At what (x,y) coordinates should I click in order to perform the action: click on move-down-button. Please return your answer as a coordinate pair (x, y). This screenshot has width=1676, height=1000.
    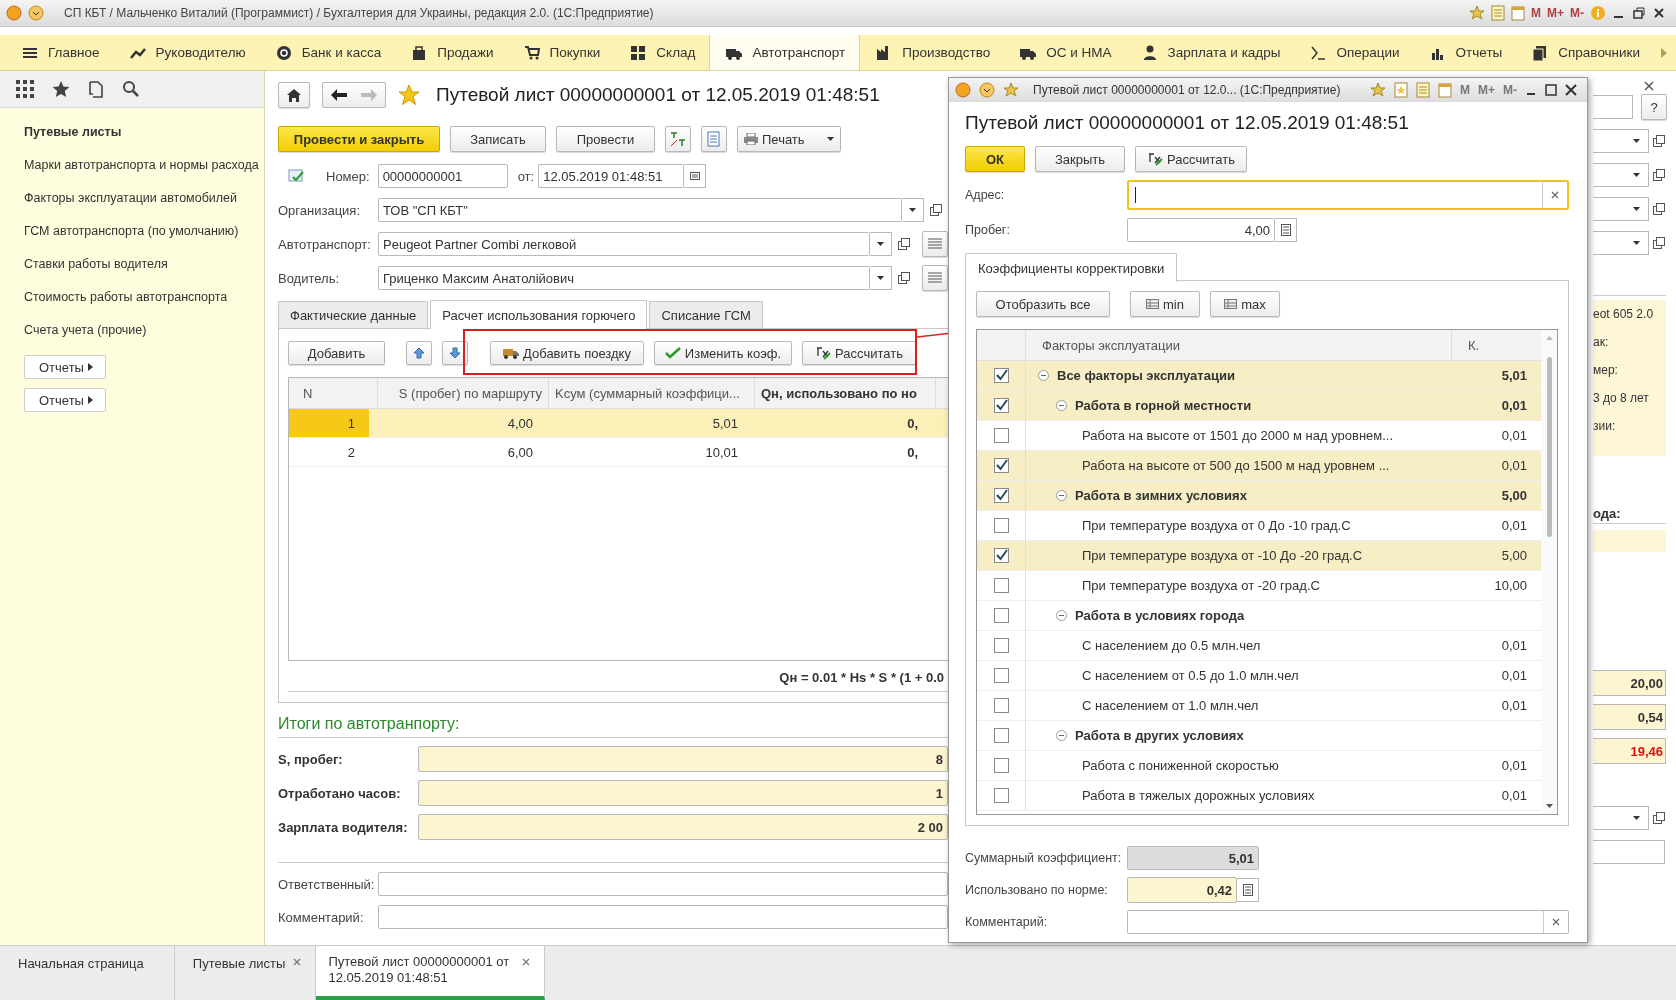
    Looking at the image, I should click on (455, 353).